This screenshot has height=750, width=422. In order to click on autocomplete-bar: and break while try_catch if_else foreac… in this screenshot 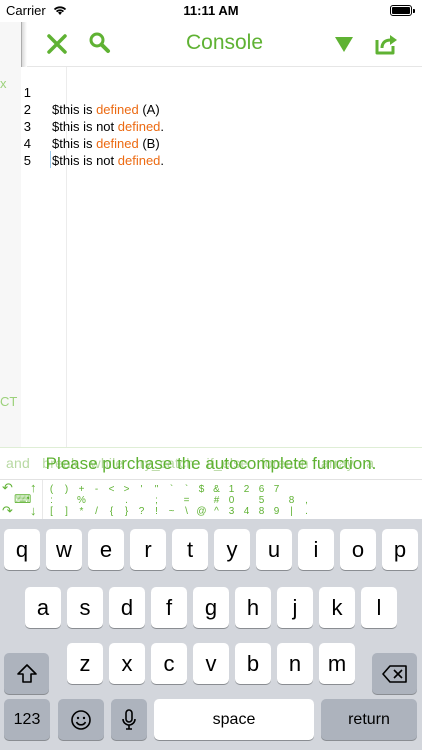, I will do `click(211, 463)`.